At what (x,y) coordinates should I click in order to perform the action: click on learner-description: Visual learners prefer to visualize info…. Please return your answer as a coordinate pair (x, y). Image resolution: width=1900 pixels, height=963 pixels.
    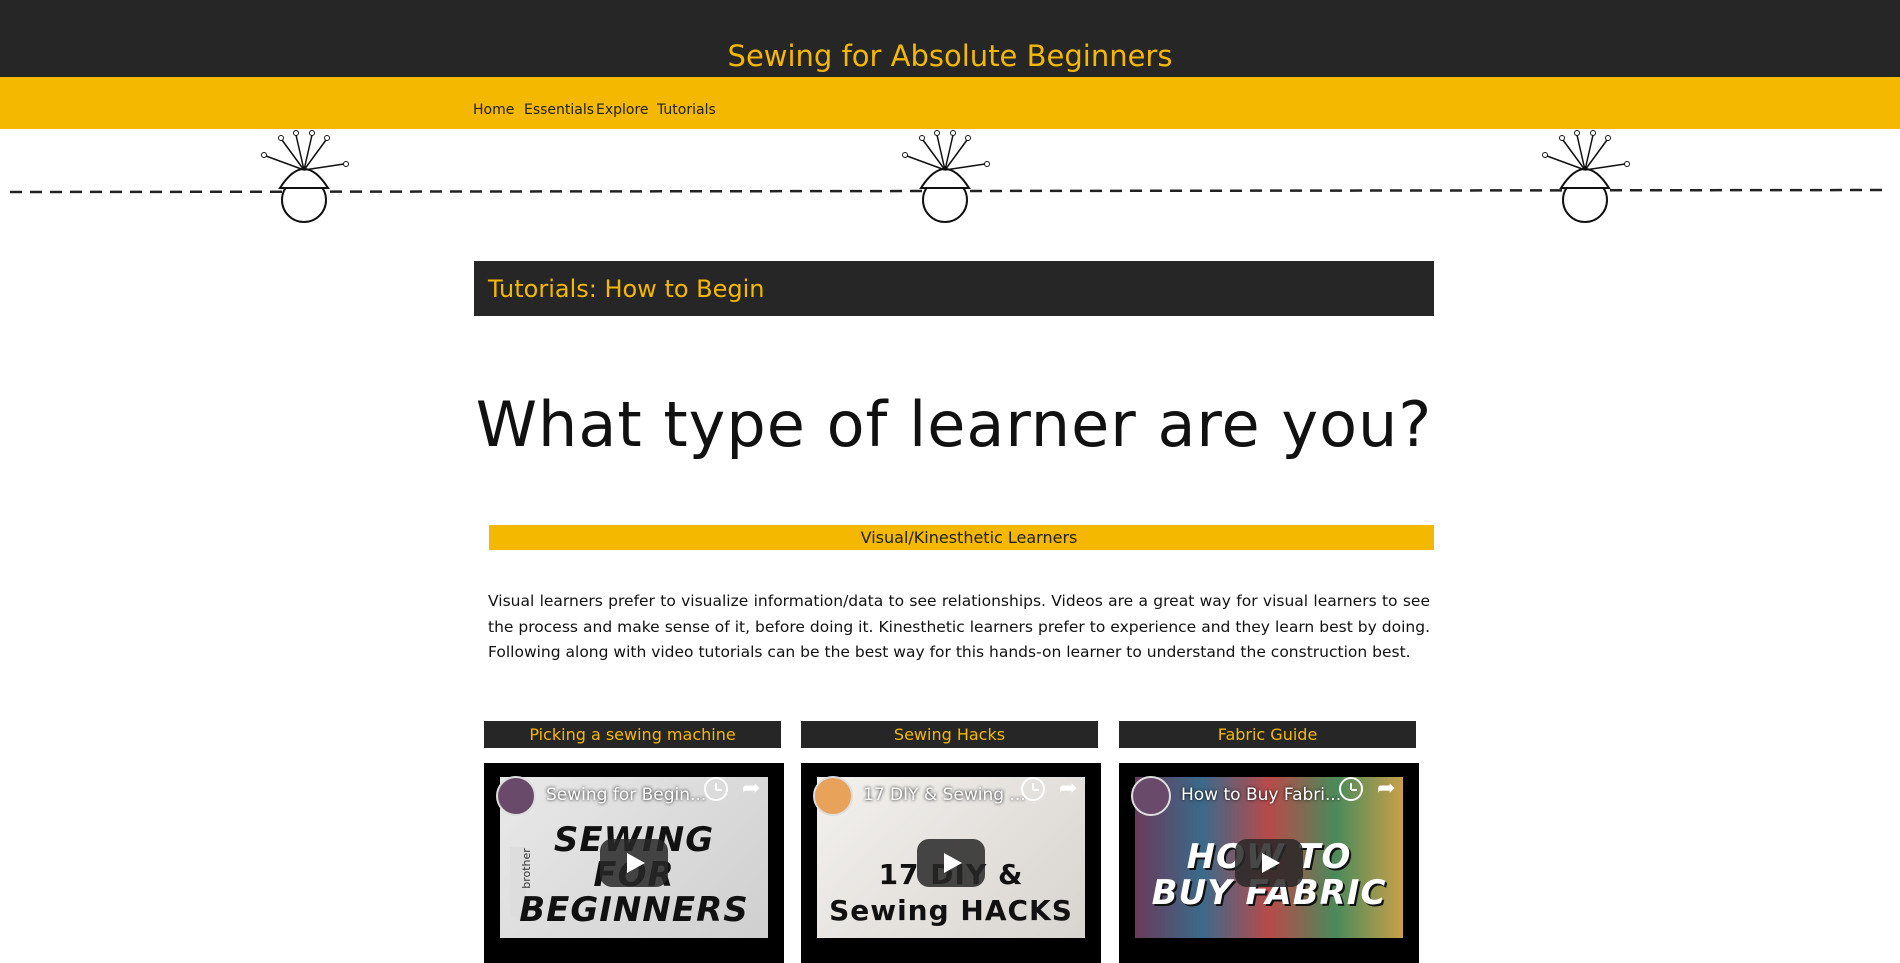
    Looking at the image, I should click on (959, 626).